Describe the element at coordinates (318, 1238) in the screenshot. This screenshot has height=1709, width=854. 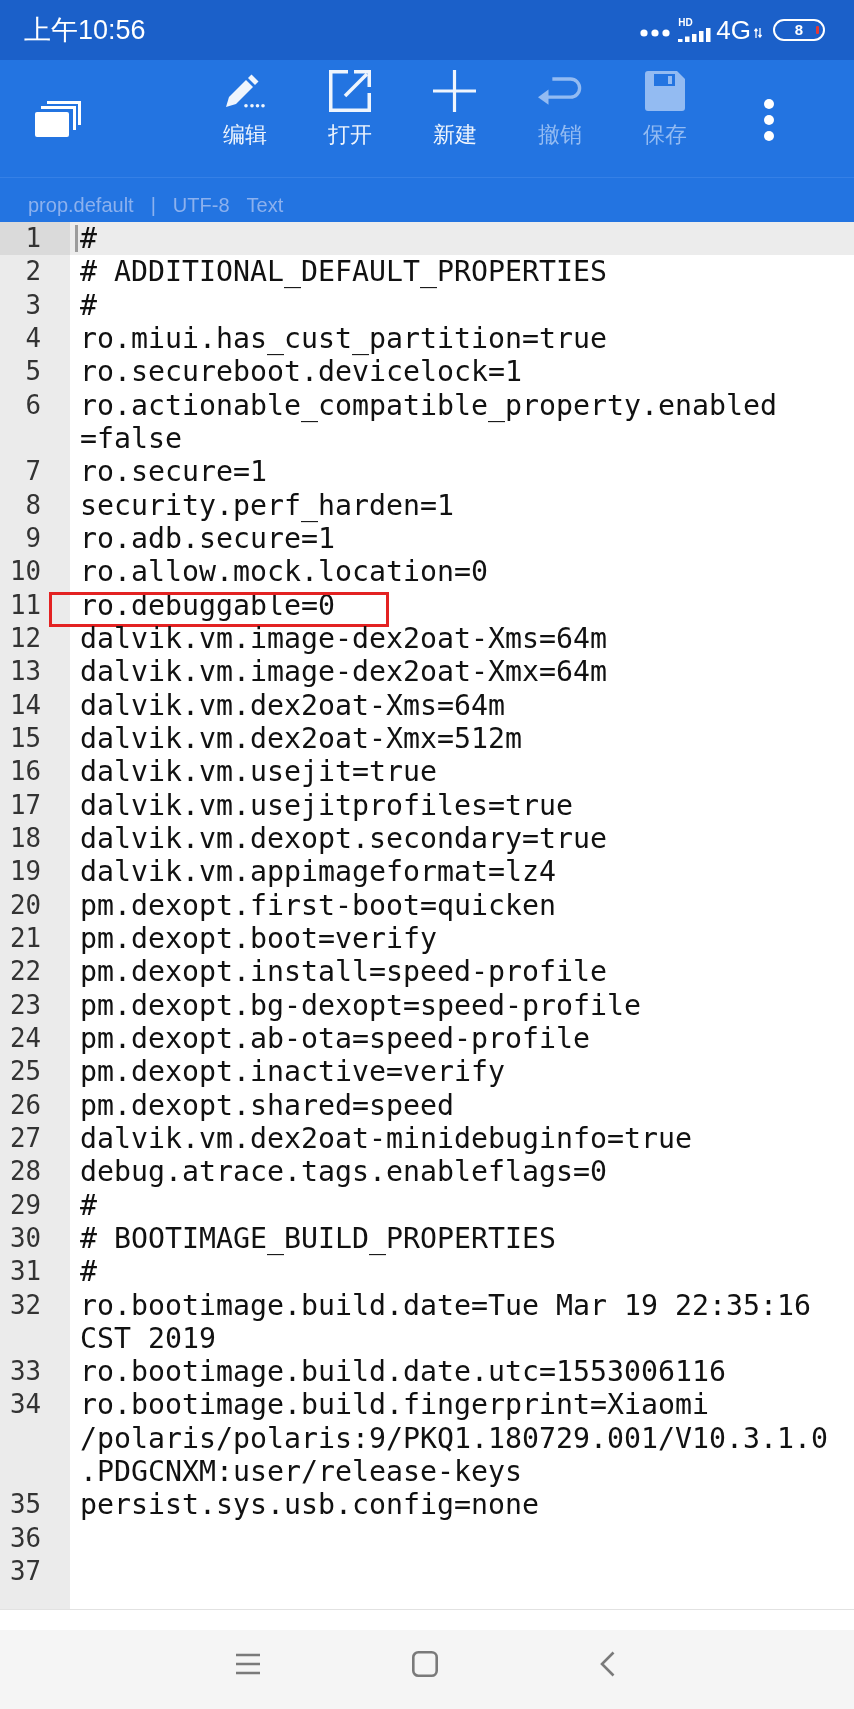
I see `code-line: # BOOTIMAGE_BUILD_PROPERTIES` at that location.